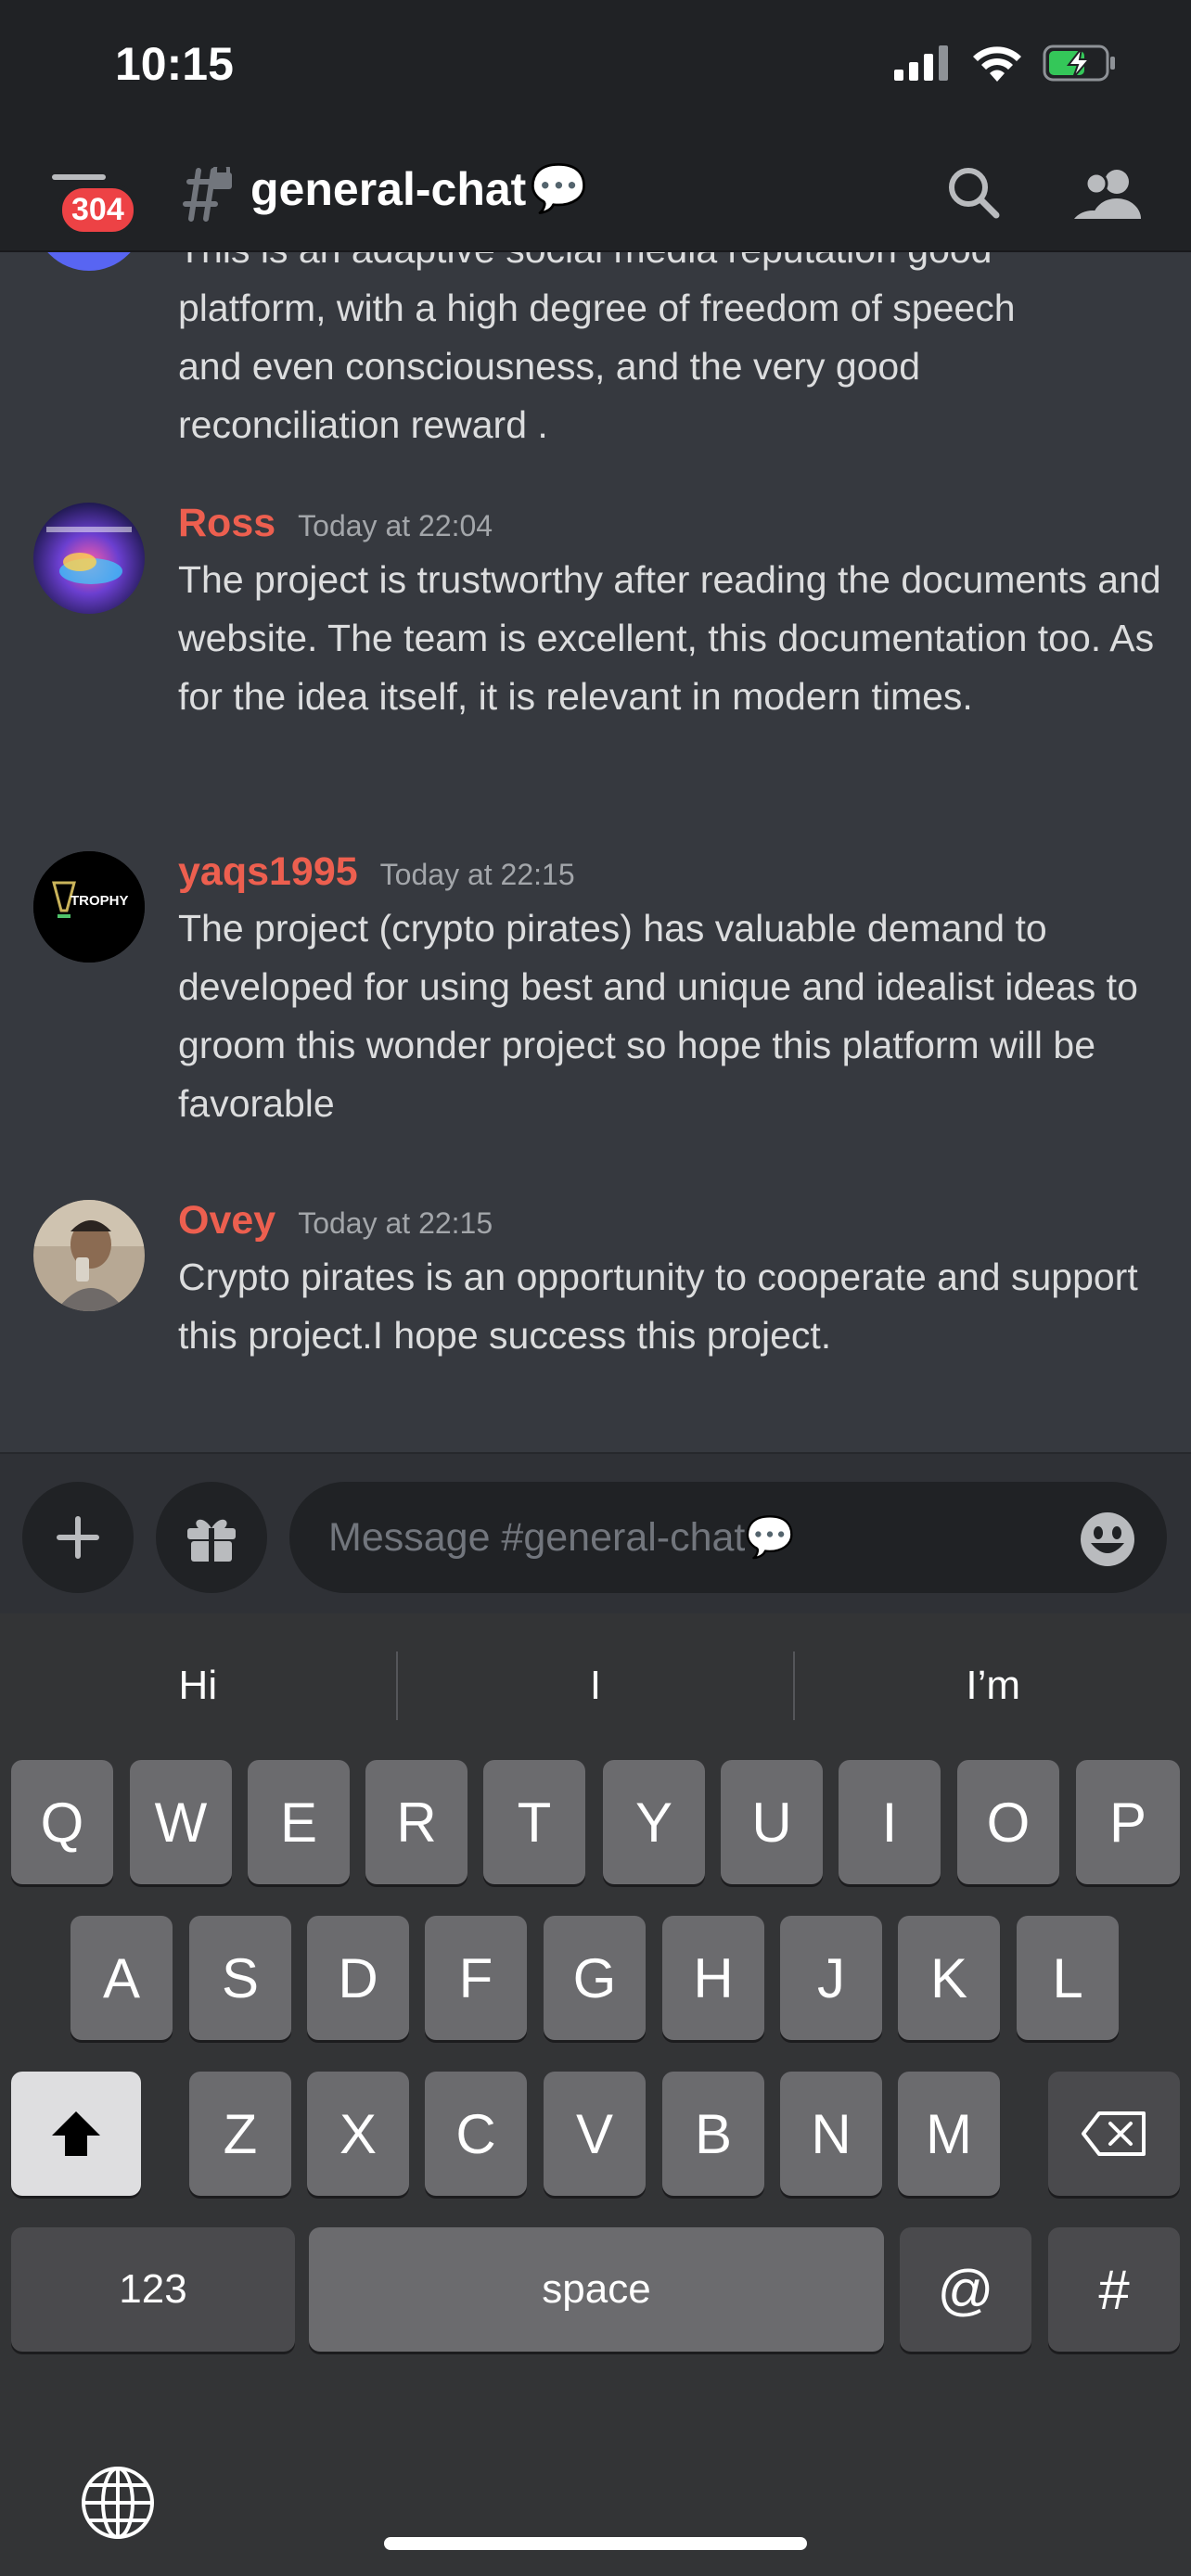  Describe the element at coordinates (728, 1538) in the screenshot. I see `message-input` at that location.